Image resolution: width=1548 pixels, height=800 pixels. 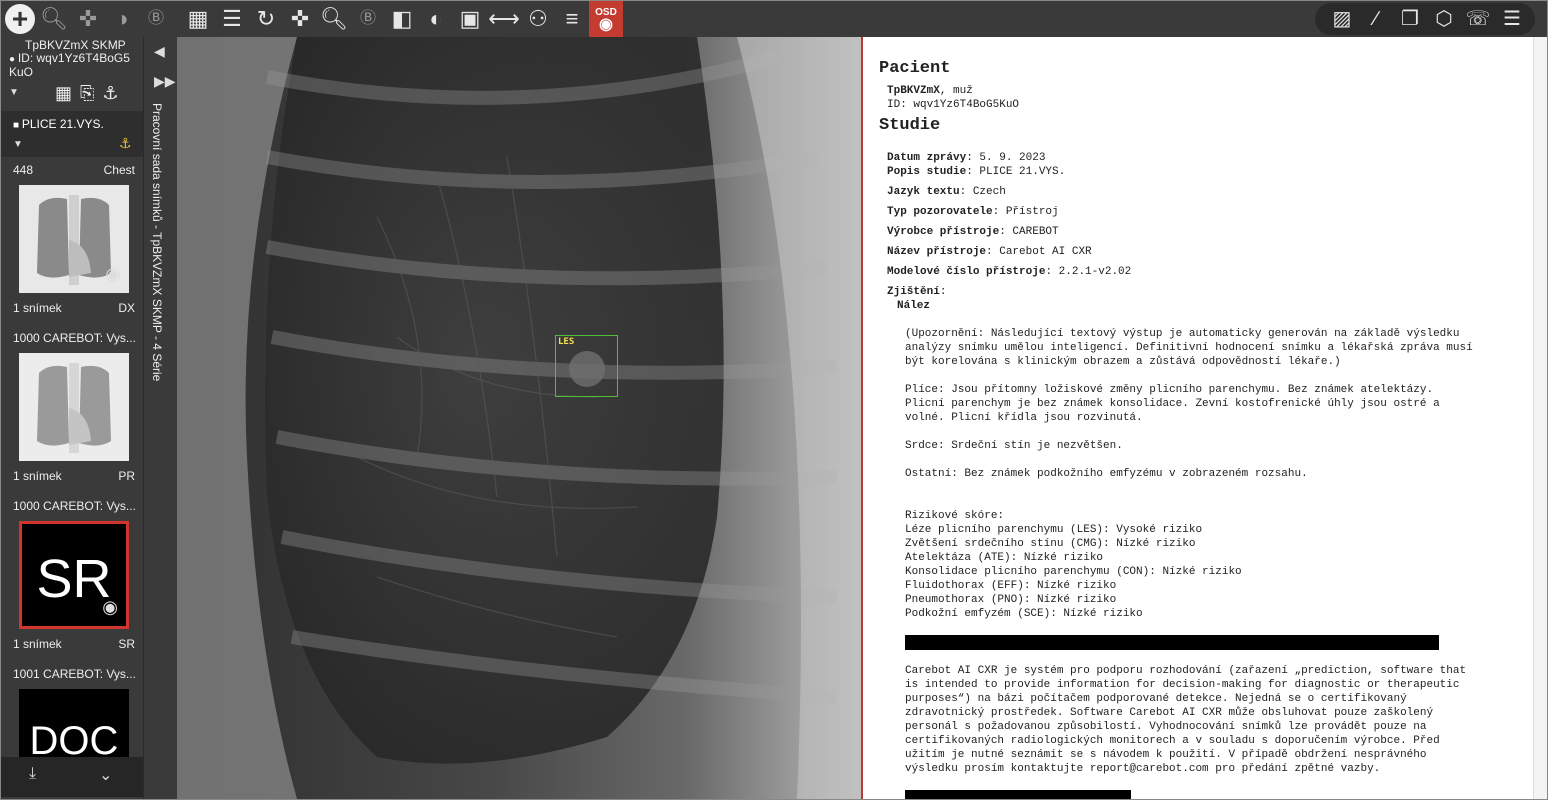 I want to click on report-field: Typ pozorovatele: Přístroj, so click(x=1199, y=212).